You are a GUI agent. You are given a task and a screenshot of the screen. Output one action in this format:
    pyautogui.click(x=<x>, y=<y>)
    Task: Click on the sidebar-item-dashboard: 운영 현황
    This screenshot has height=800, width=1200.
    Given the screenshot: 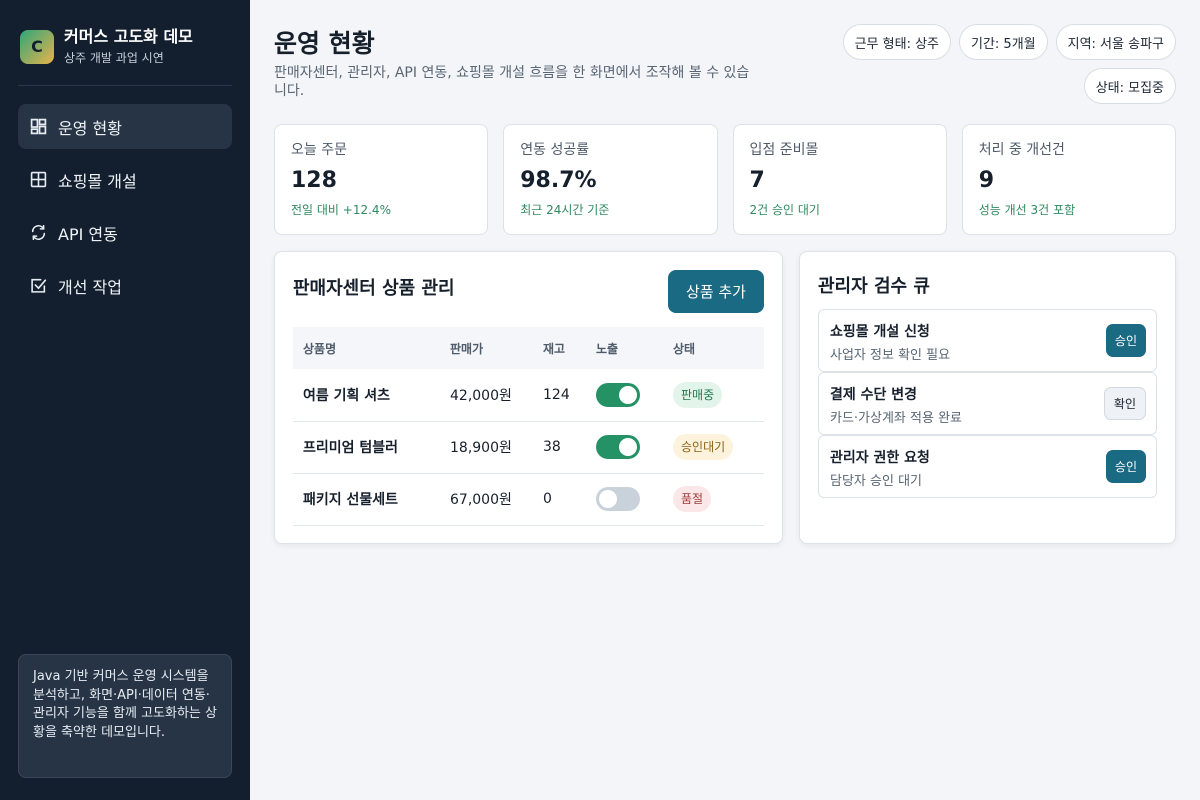 What is the action you would take?
    pyautogui.click(x=125, y=126)
    